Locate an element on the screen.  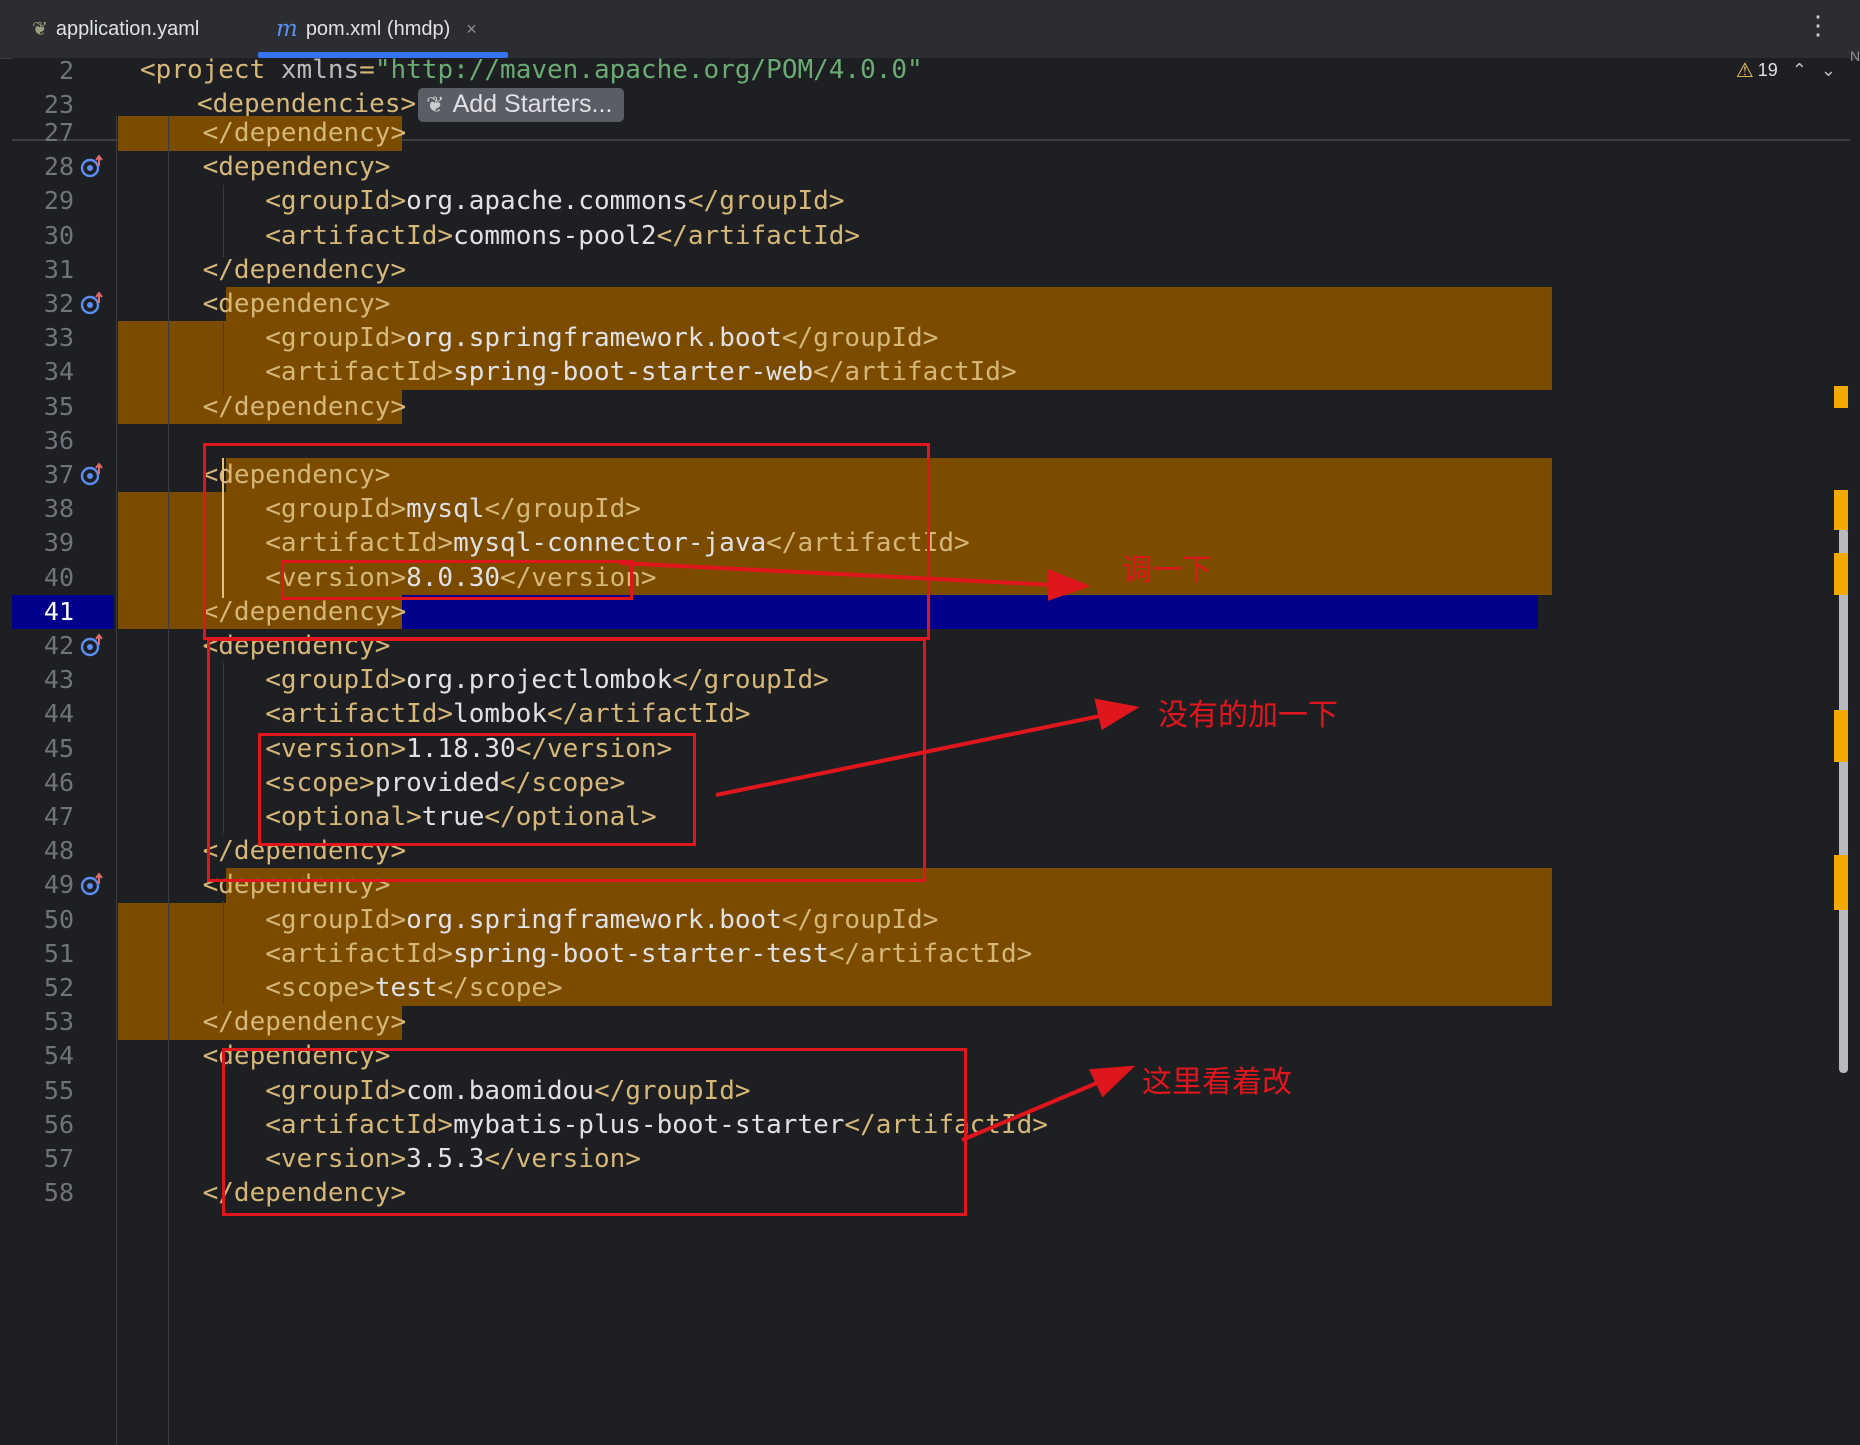
line-number: 48 is located at coordinates (58, 851).